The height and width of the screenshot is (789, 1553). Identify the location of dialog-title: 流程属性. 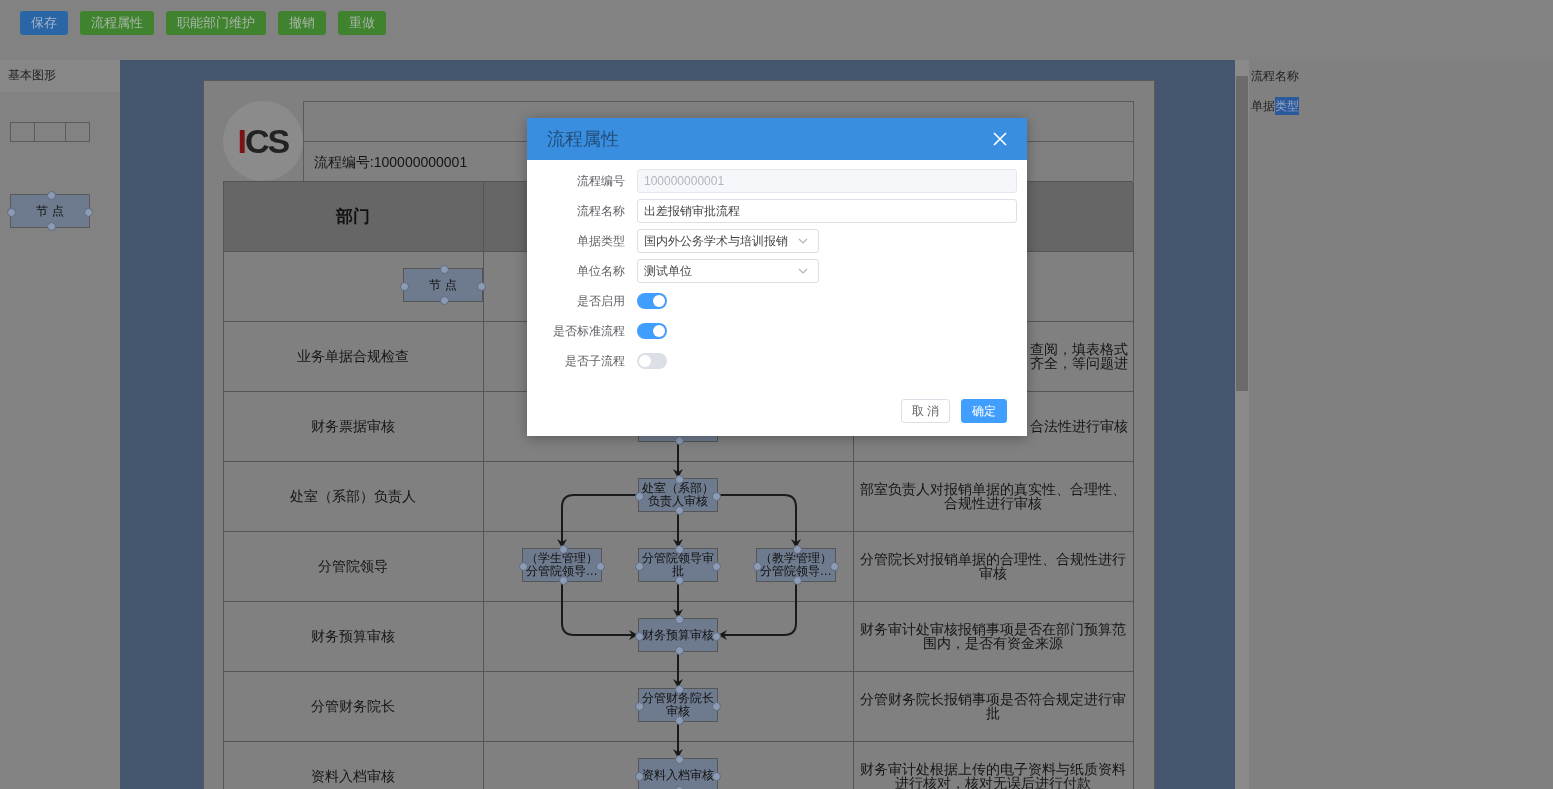
(583, 139).